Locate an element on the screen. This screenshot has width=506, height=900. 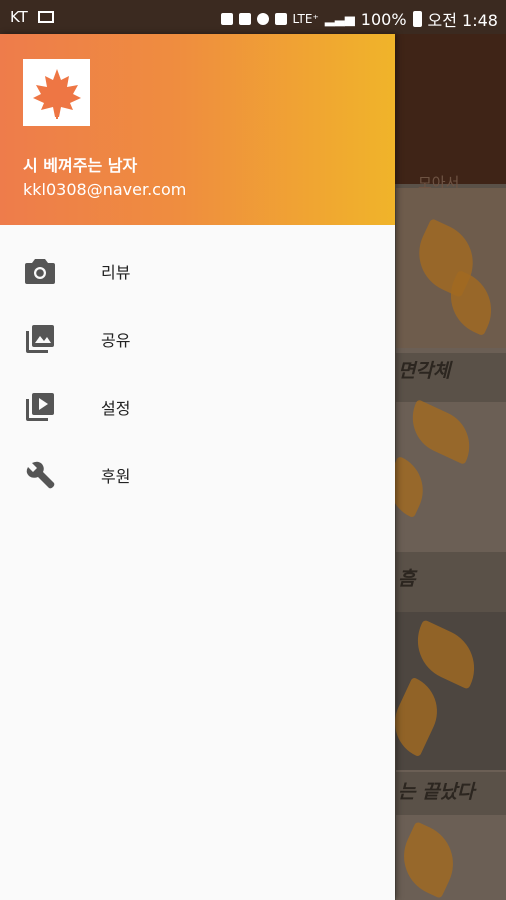
battery-label: 100% is located at coordinates (383, 19).